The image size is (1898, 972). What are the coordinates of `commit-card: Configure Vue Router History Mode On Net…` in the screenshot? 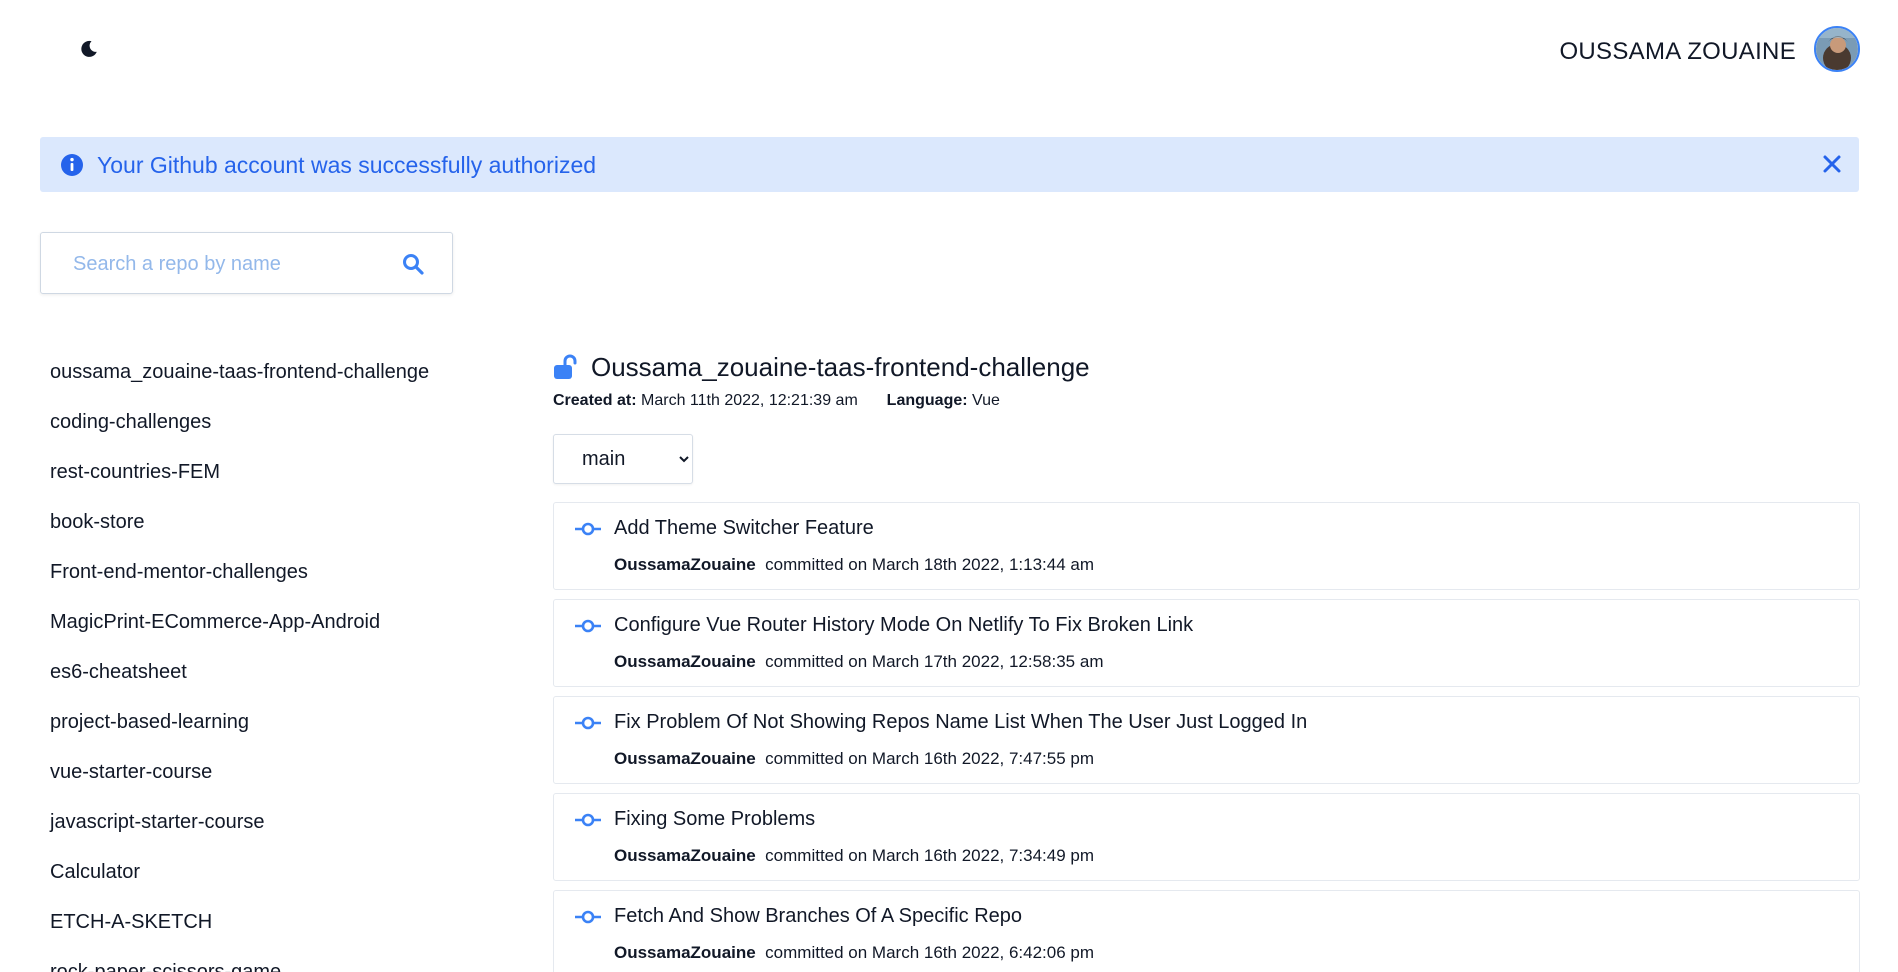 It's located at (1206, 643).